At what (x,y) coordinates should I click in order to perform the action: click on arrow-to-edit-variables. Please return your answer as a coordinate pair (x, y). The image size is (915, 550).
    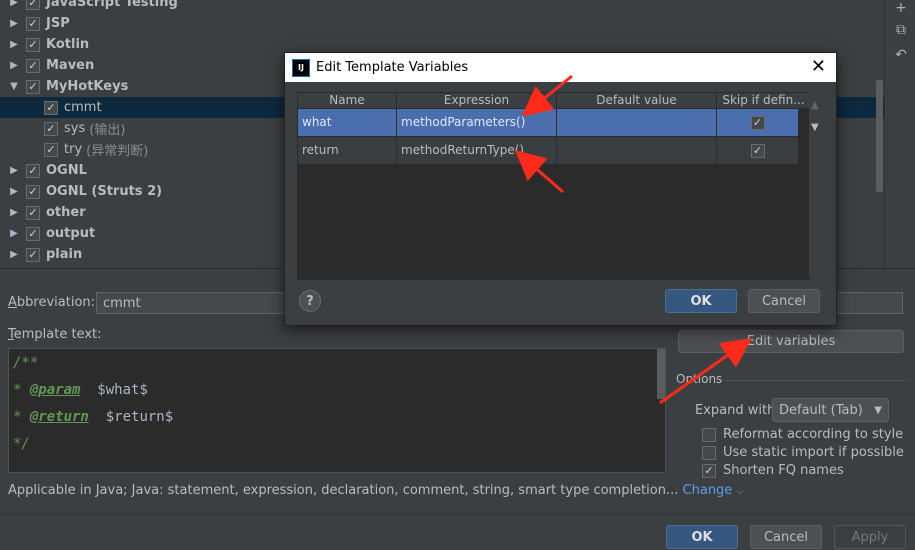
    Looking at the image, I should click on (705, 371).